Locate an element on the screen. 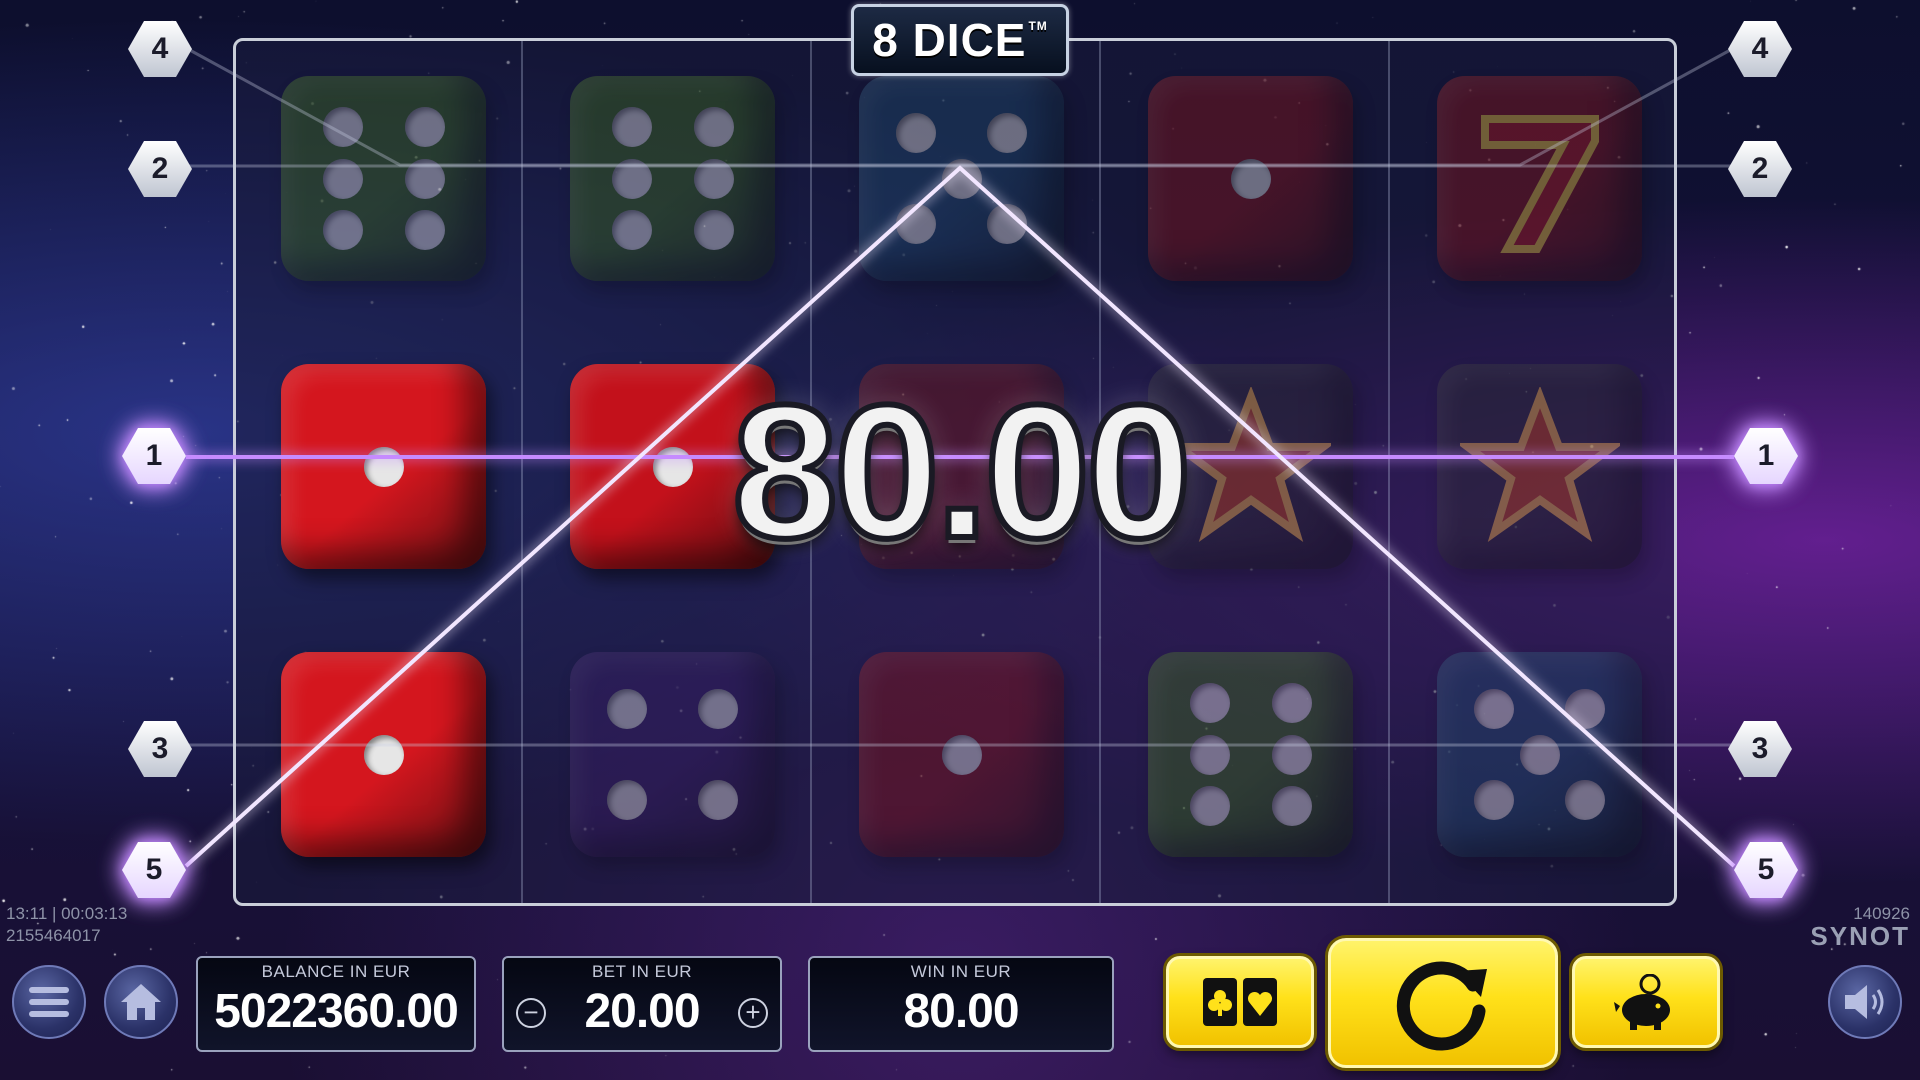 The image size is (1920, 1080). bet-panel: BET IN EUR 20.00 − + is located at coordinates (642, 1004).